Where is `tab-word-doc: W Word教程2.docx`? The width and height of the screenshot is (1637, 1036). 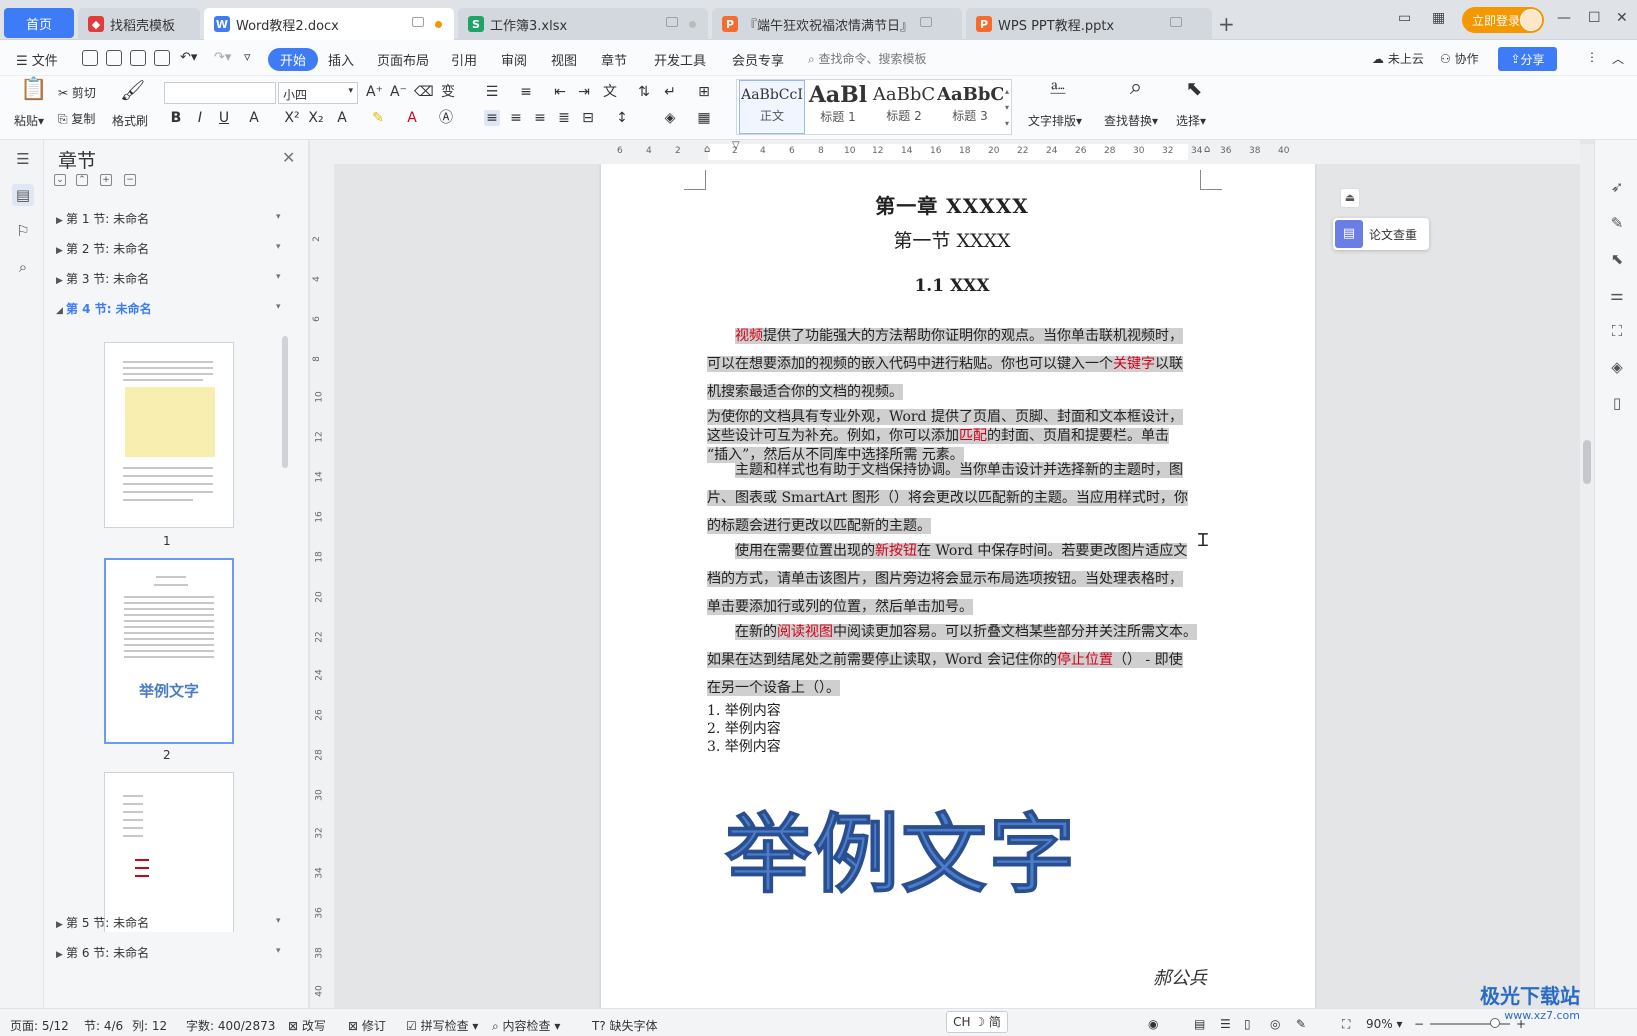
tab-word-doc: W Word教程2.docx is located at coordinates (329, 24).